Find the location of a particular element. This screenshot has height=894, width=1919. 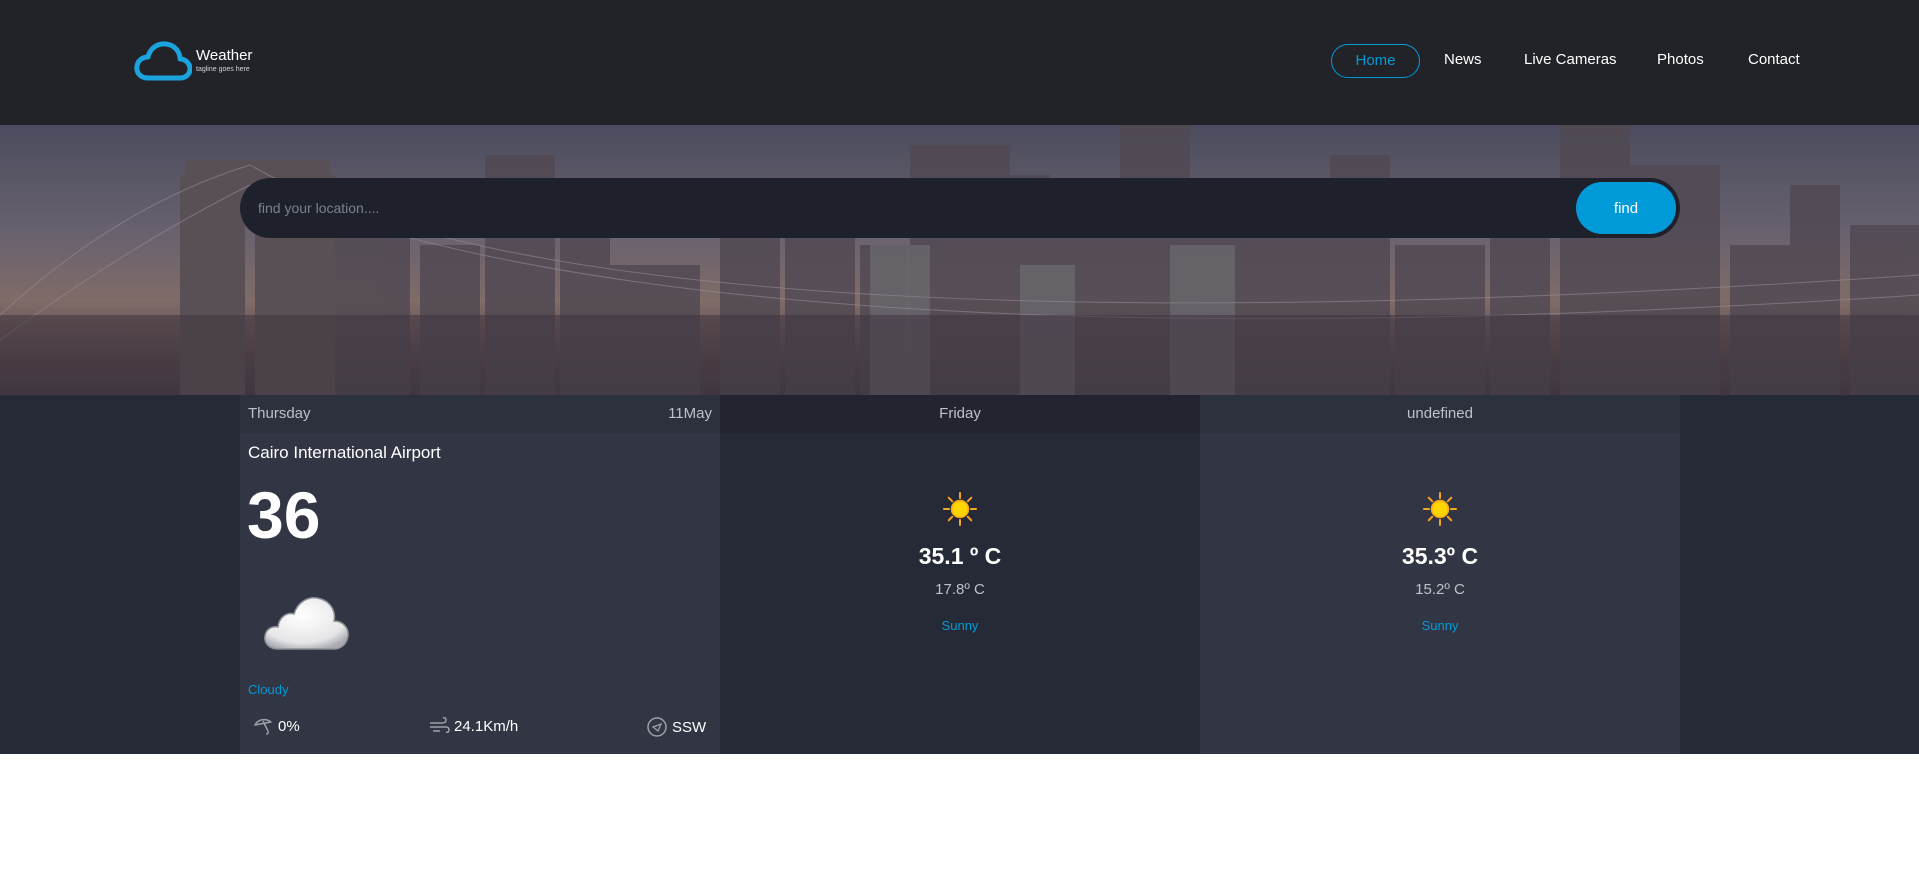

umbrella-icon is located at coordinates (263, 726).